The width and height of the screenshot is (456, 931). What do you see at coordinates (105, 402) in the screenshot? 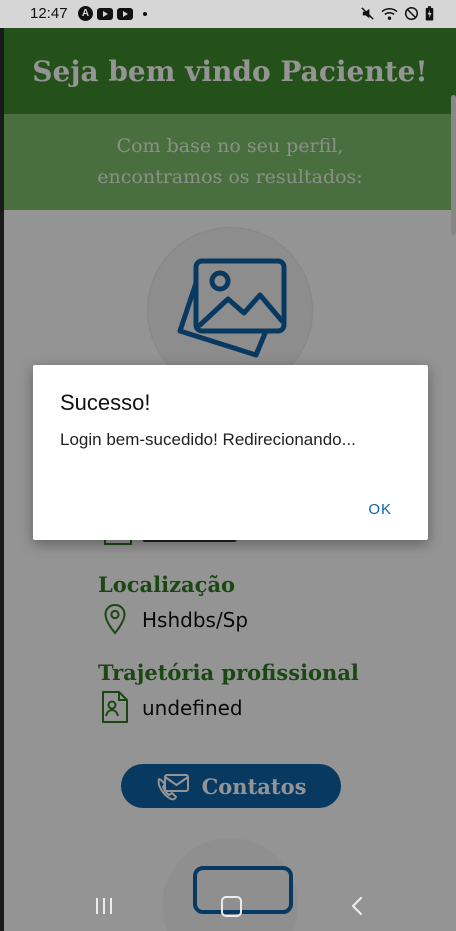
I see `dialog-title: Sucesso!` at bounding box center [105, 402].